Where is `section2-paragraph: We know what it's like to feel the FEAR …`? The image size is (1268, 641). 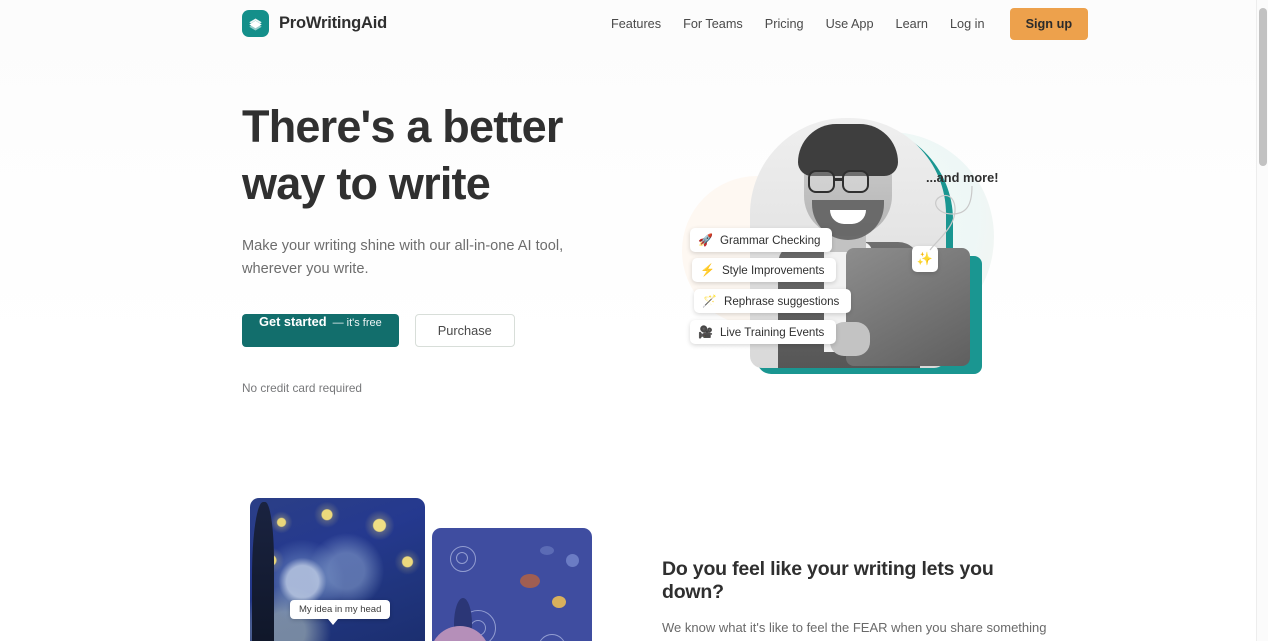 section2-paragraph: We know what it's like to feel the FEAR … is located at coordinates (854, 627).